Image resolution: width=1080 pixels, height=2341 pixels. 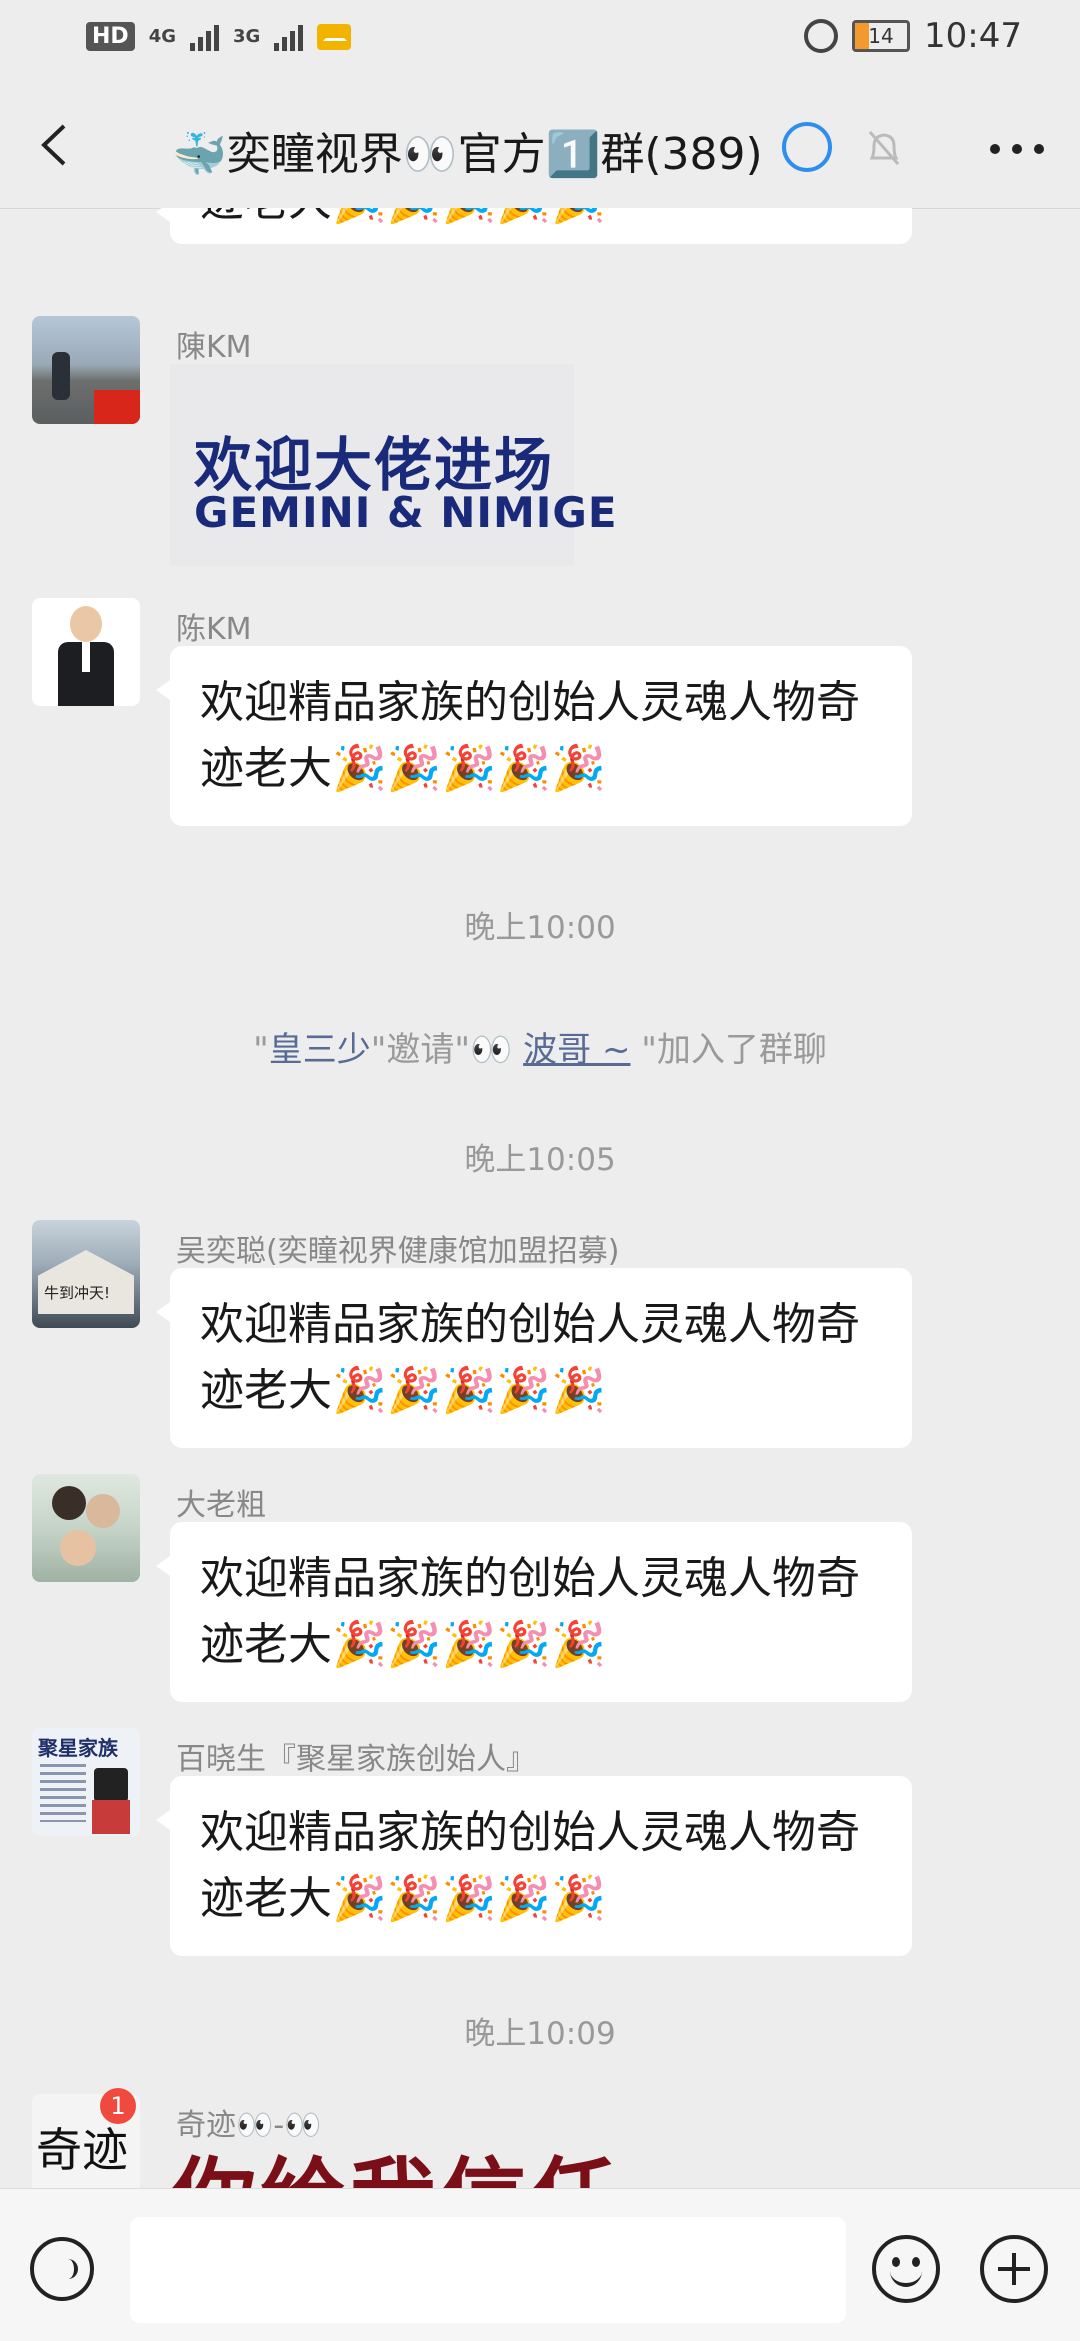 I want to click on status-bar: HD 4G 3G 14 10:47, so click(x=540, y=41).